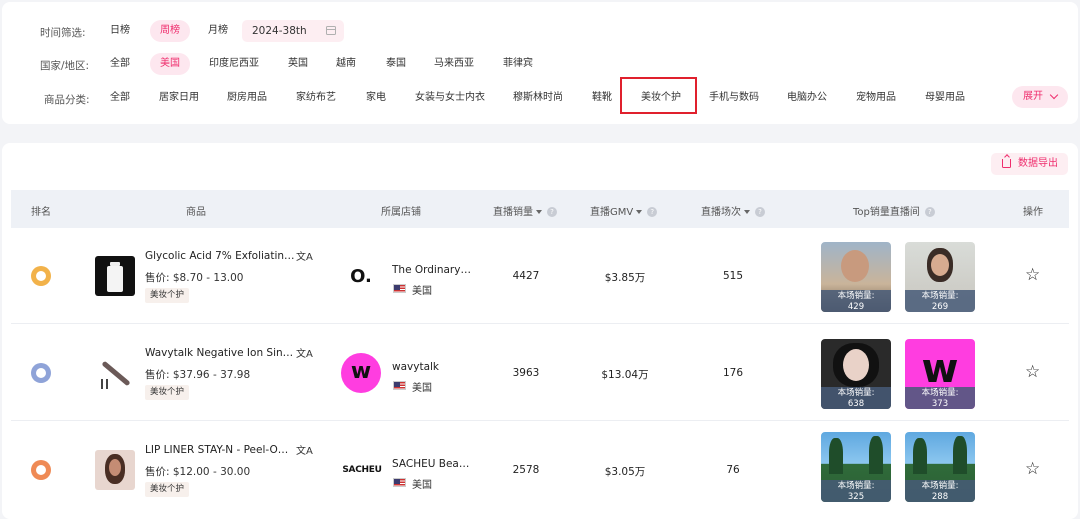 This screenshot has width=1080, height=519. I want to click on shop-logo-text: O., so click(361, 276).